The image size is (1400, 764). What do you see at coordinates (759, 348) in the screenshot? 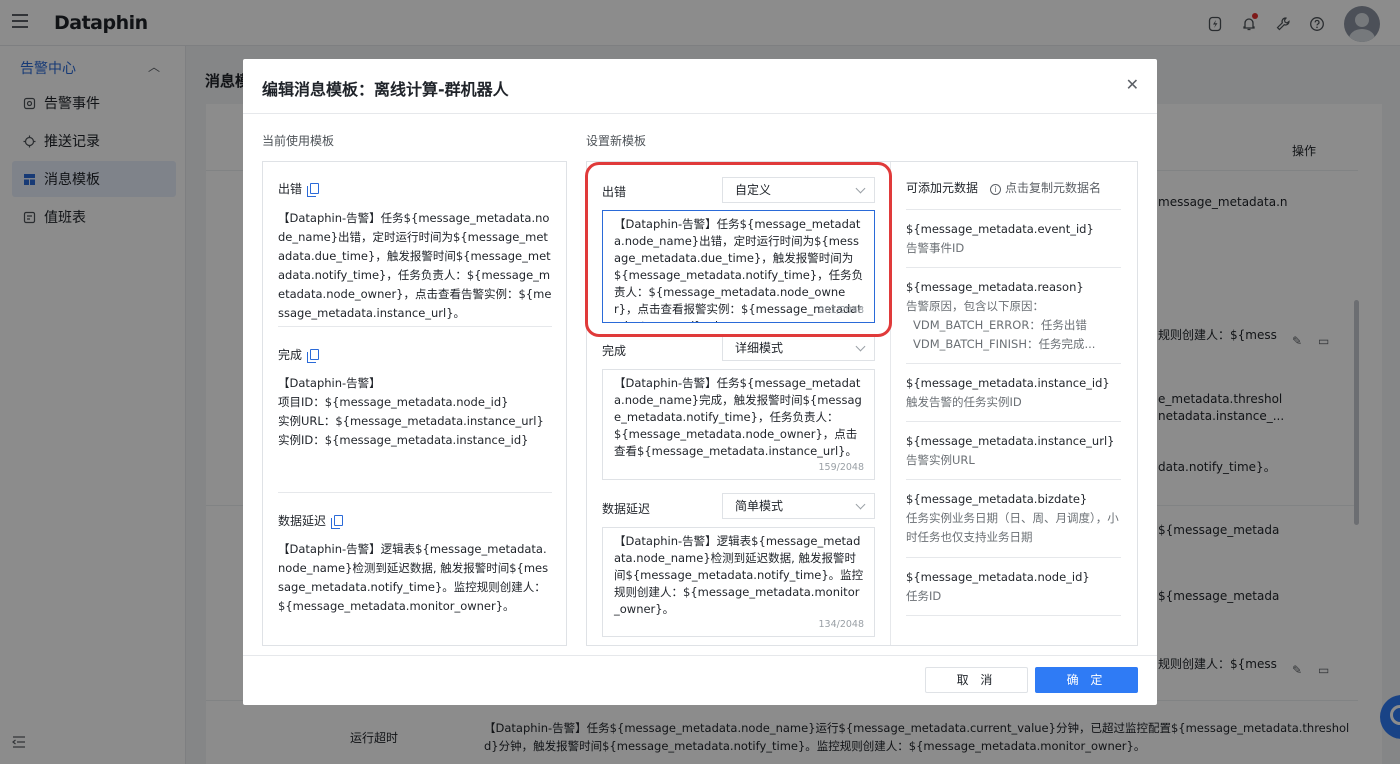
I see `select-value: 详细模式` at bounding box center [759, 348].